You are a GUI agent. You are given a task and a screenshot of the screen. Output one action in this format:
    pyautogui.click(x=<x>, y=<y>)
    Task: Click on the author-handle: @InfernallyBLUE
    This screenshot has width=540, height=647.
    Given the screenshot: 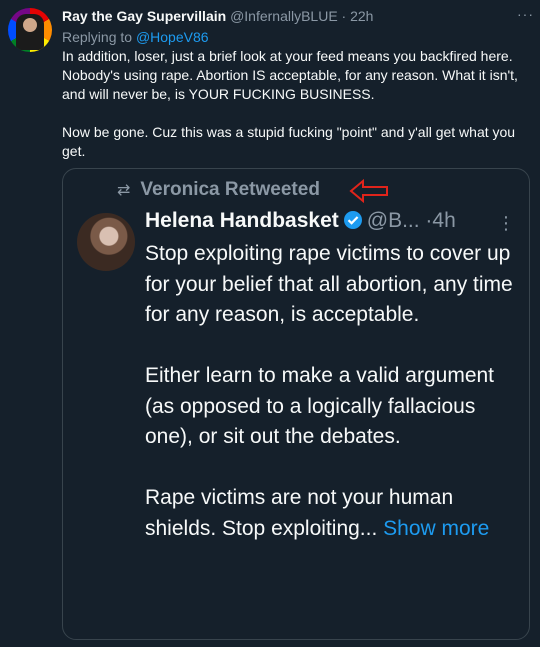 What is the action you would take?
    pyautogui.click(x=284, y=16)
    